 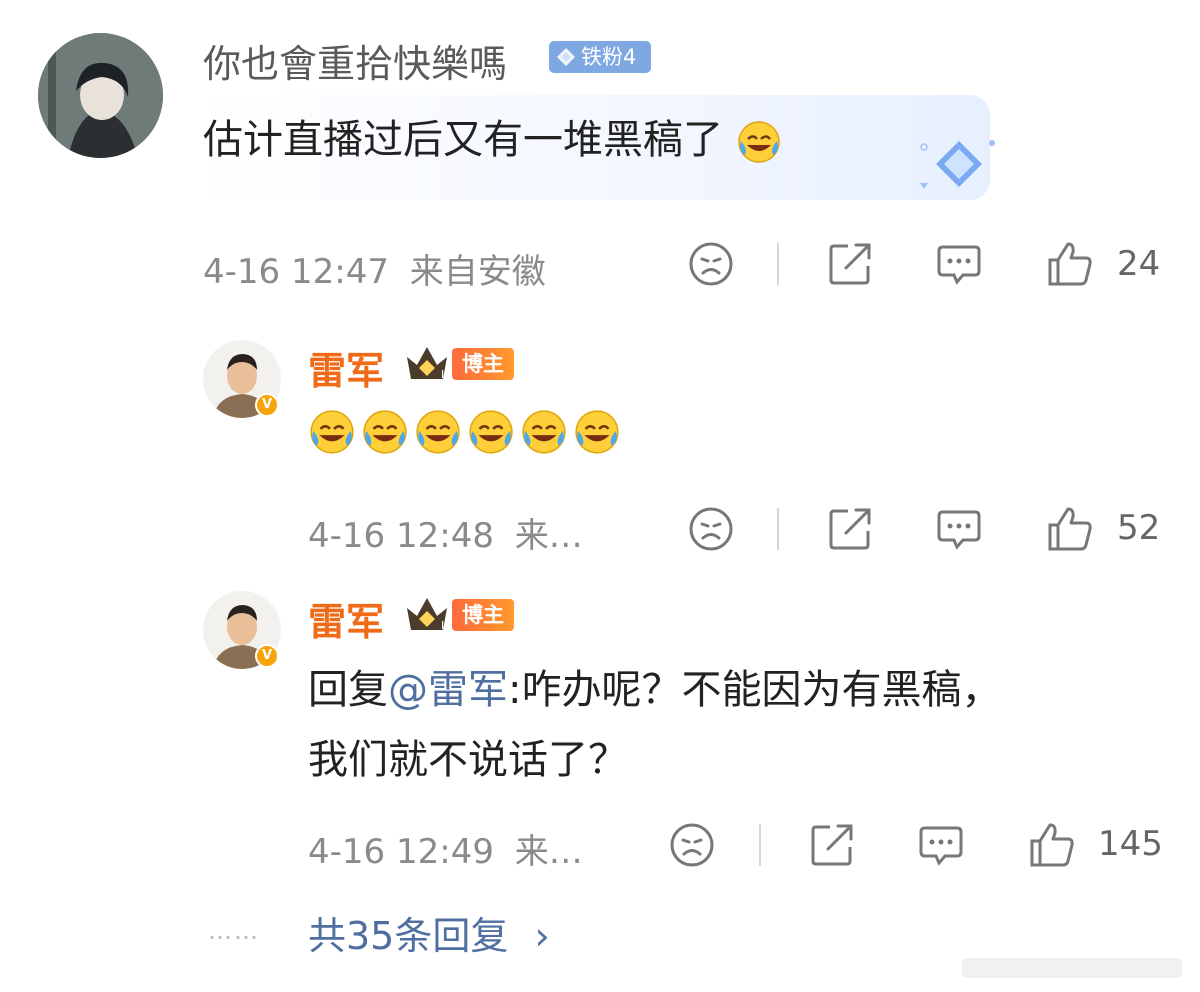 I want to click on timestamp: 4-16 12:49, so click(x=401, y=852).